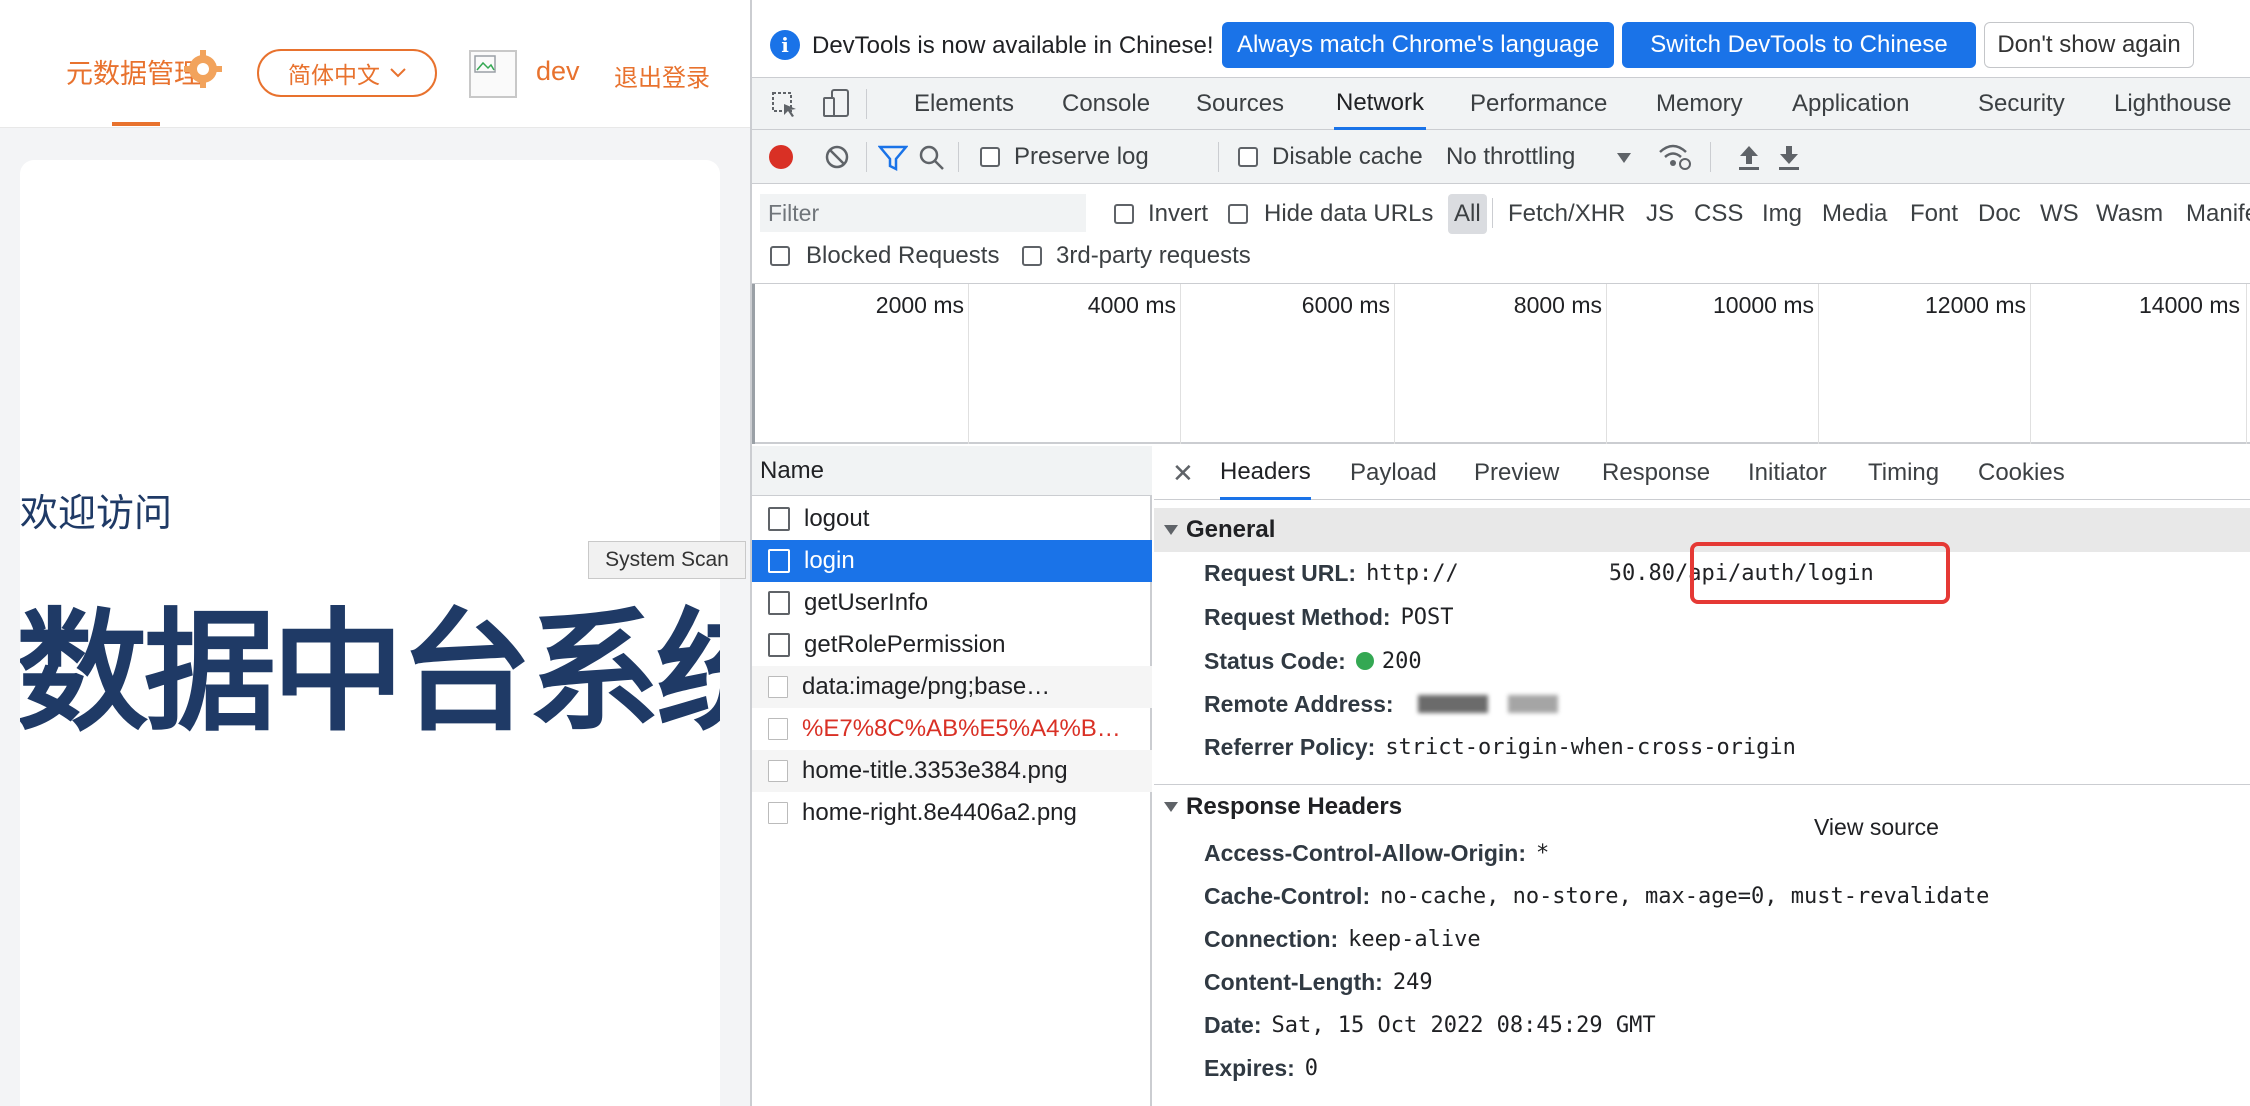 The image size is (2250, 1106). What do you see at coordinates (1345, 305) in the screenshot?
I see `timeline-tick-label: 6000 ms` at bounding box center [1345, 305].